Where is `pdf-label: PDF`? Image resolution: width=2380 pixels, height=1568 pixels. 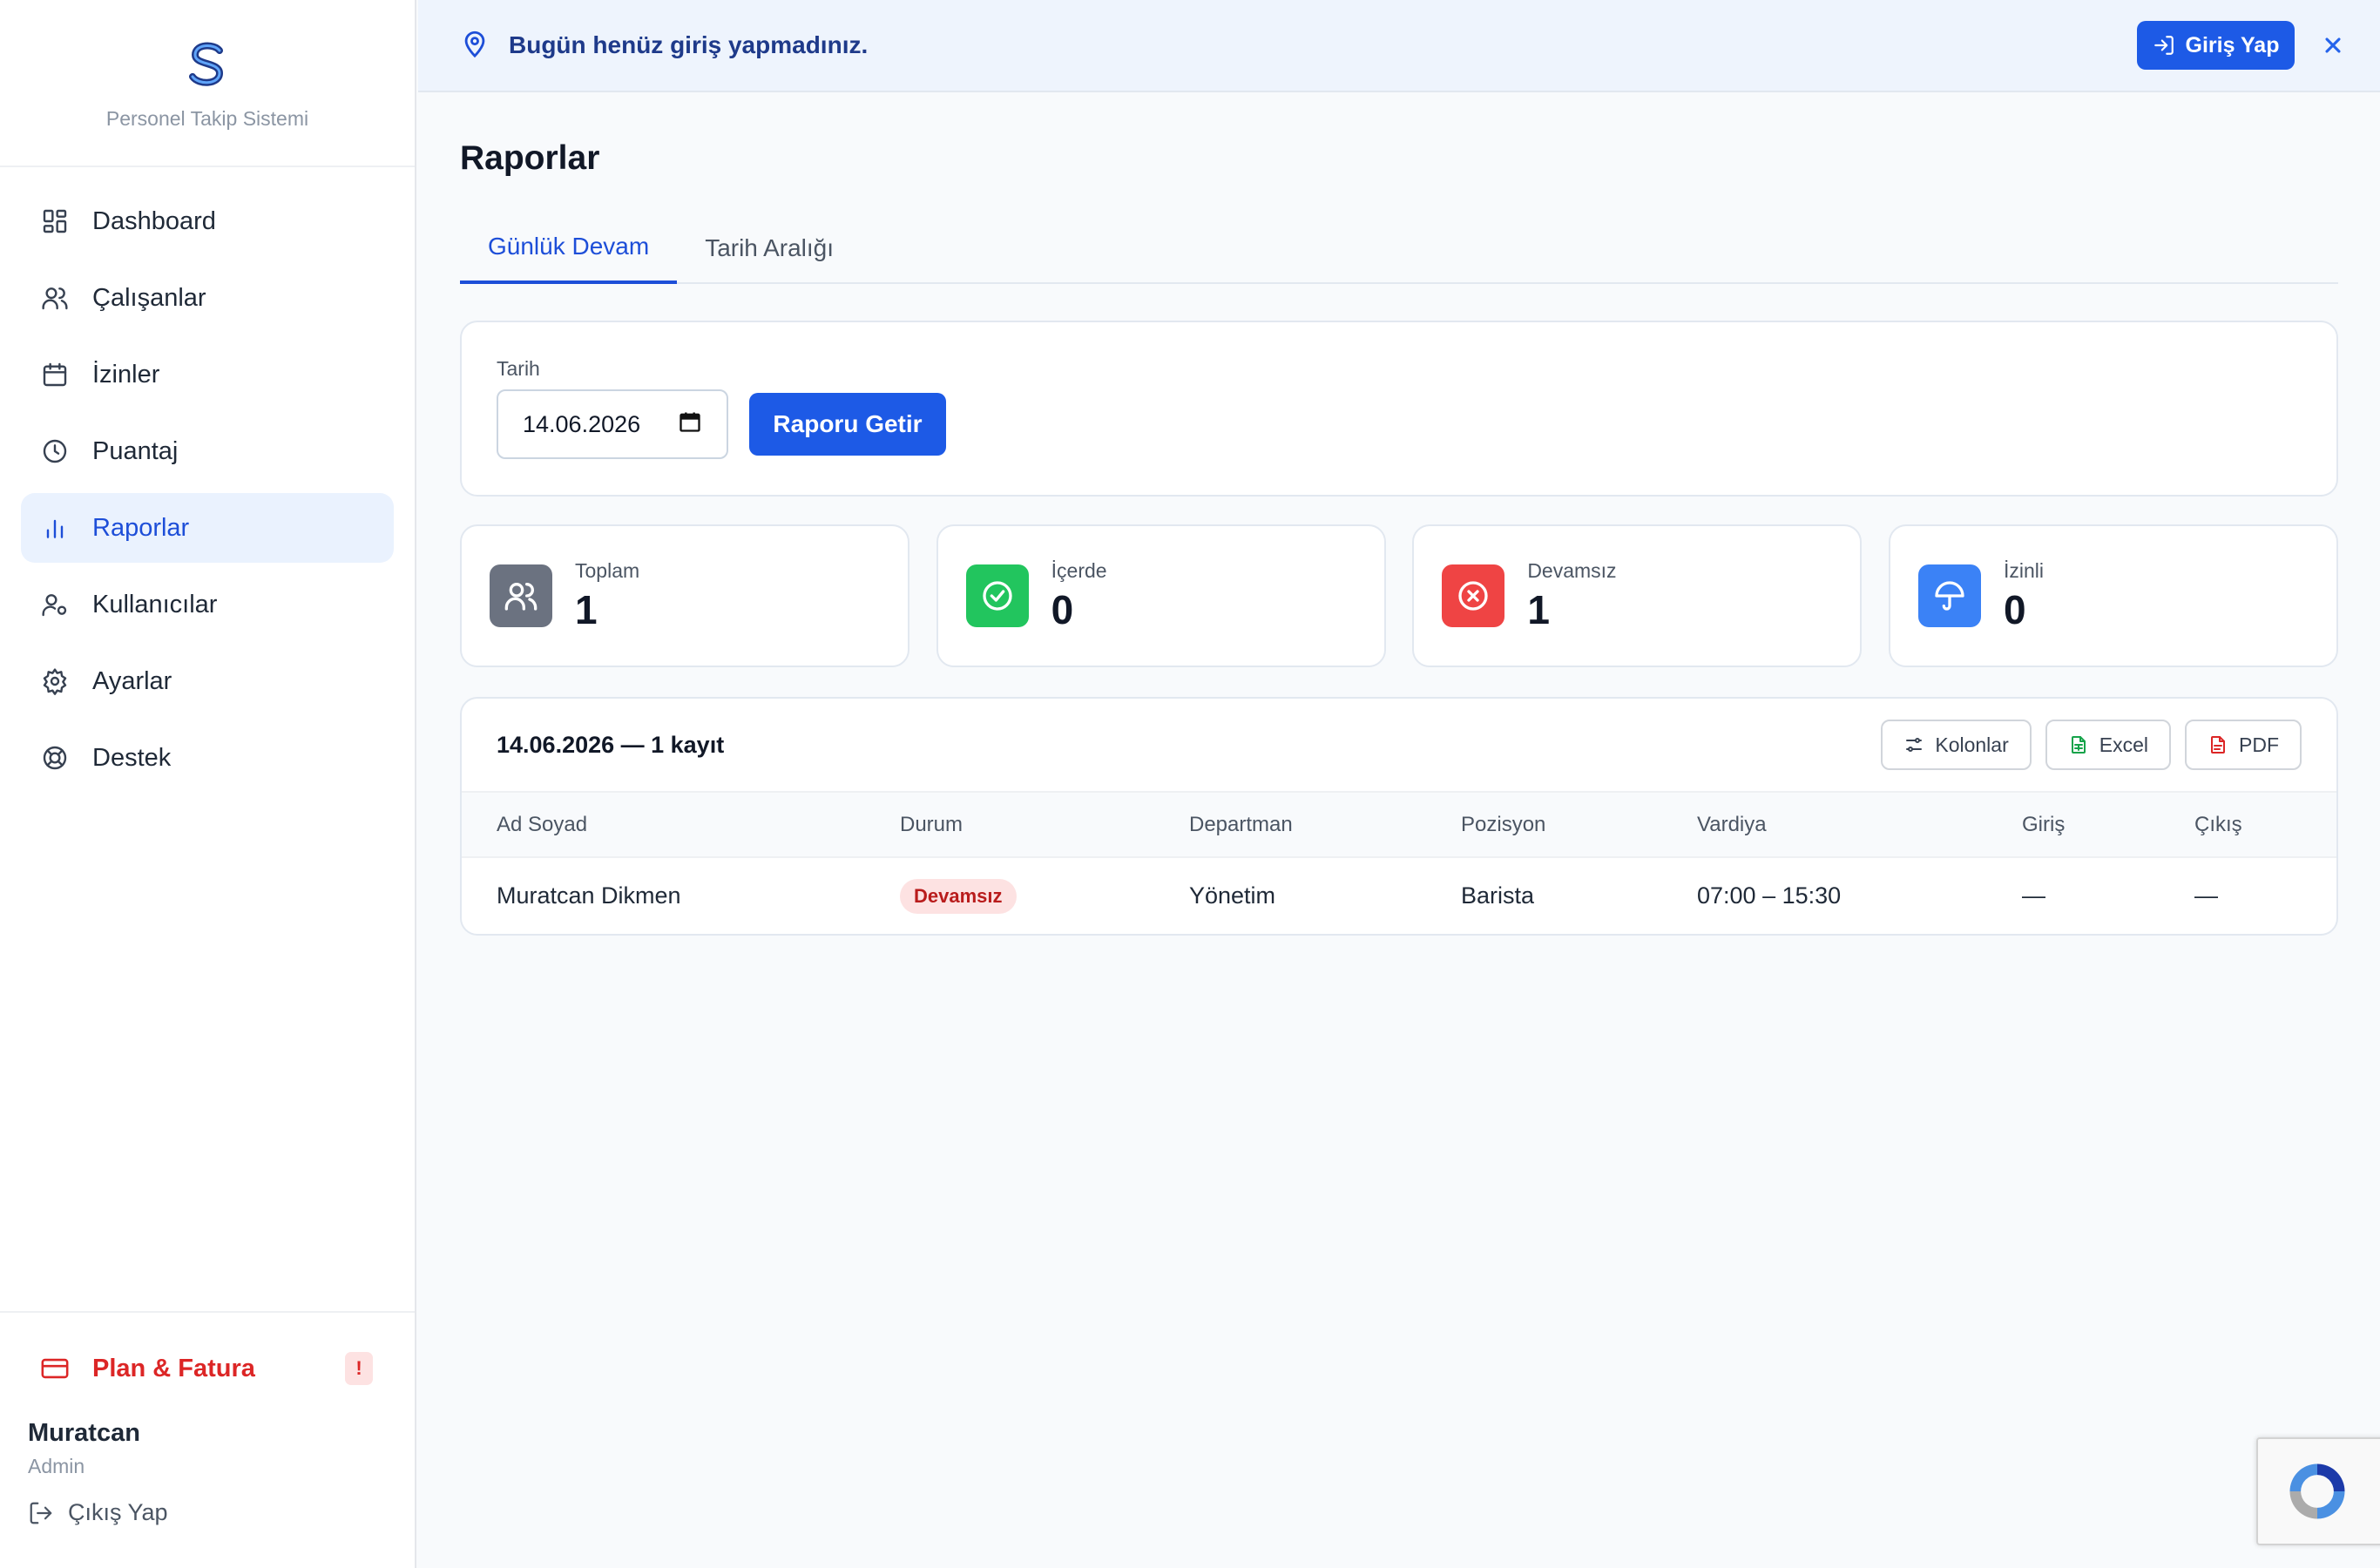
pdf-label: PDF is located at coordinates (2259, 744).